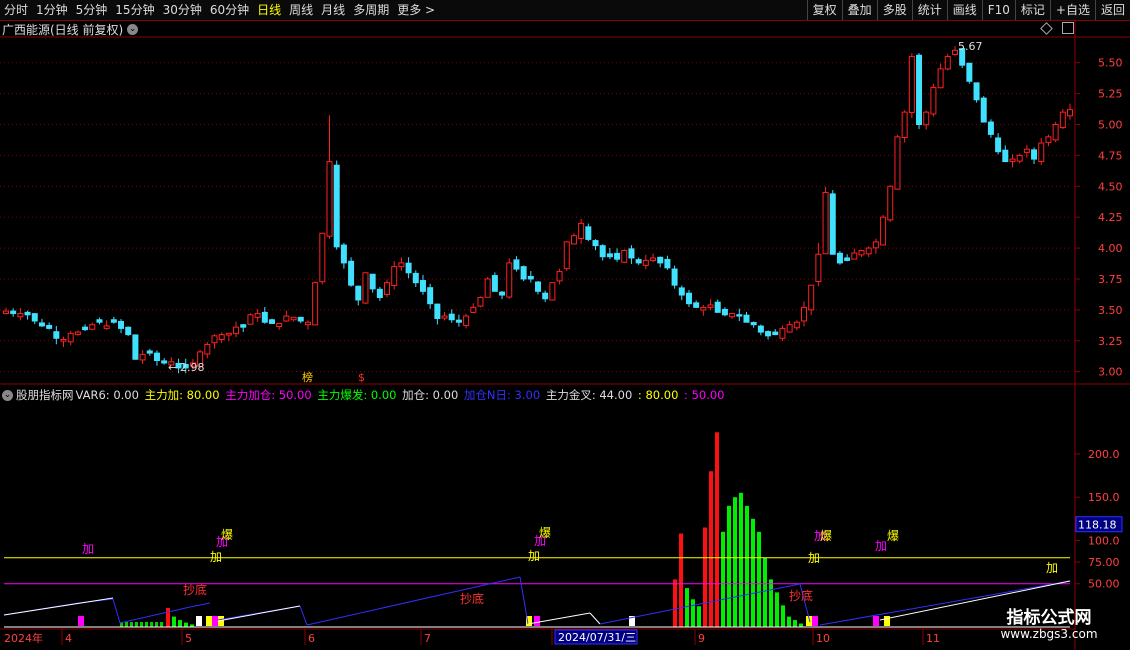 The height and width of the screenshot is (650, 1130). I want to click on chart-title: 广西能源(日线 前复权), so click(63, 29).